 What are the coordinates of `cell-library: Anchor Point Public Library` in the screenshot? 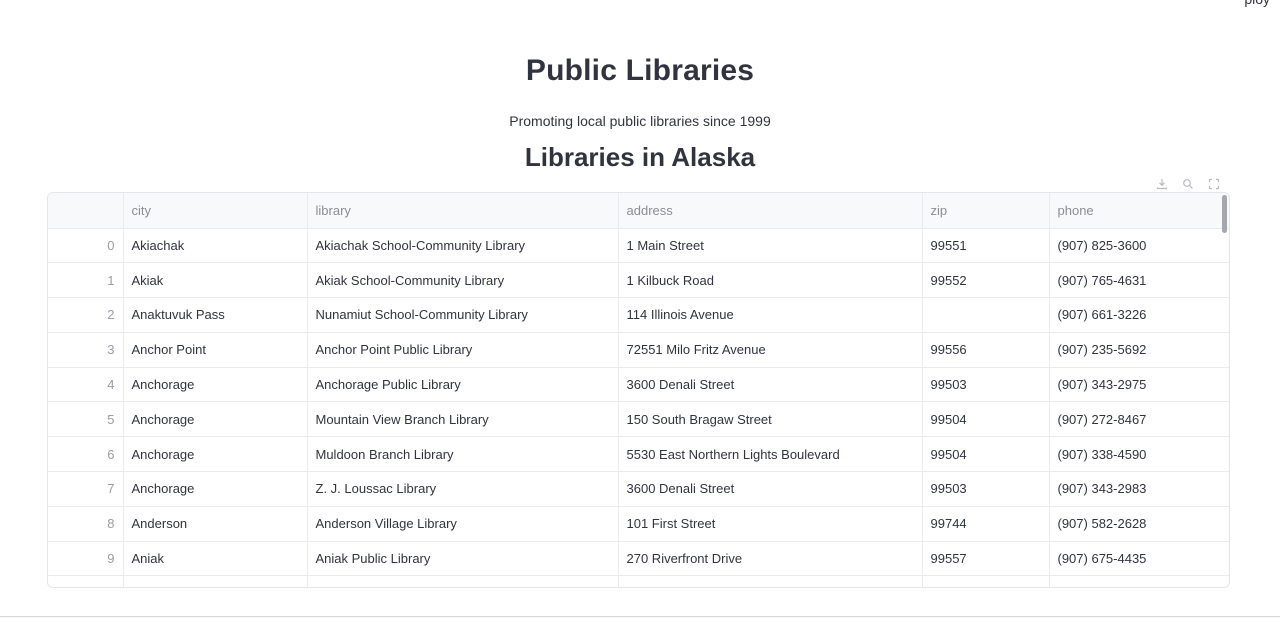 It's located at (463, 350).